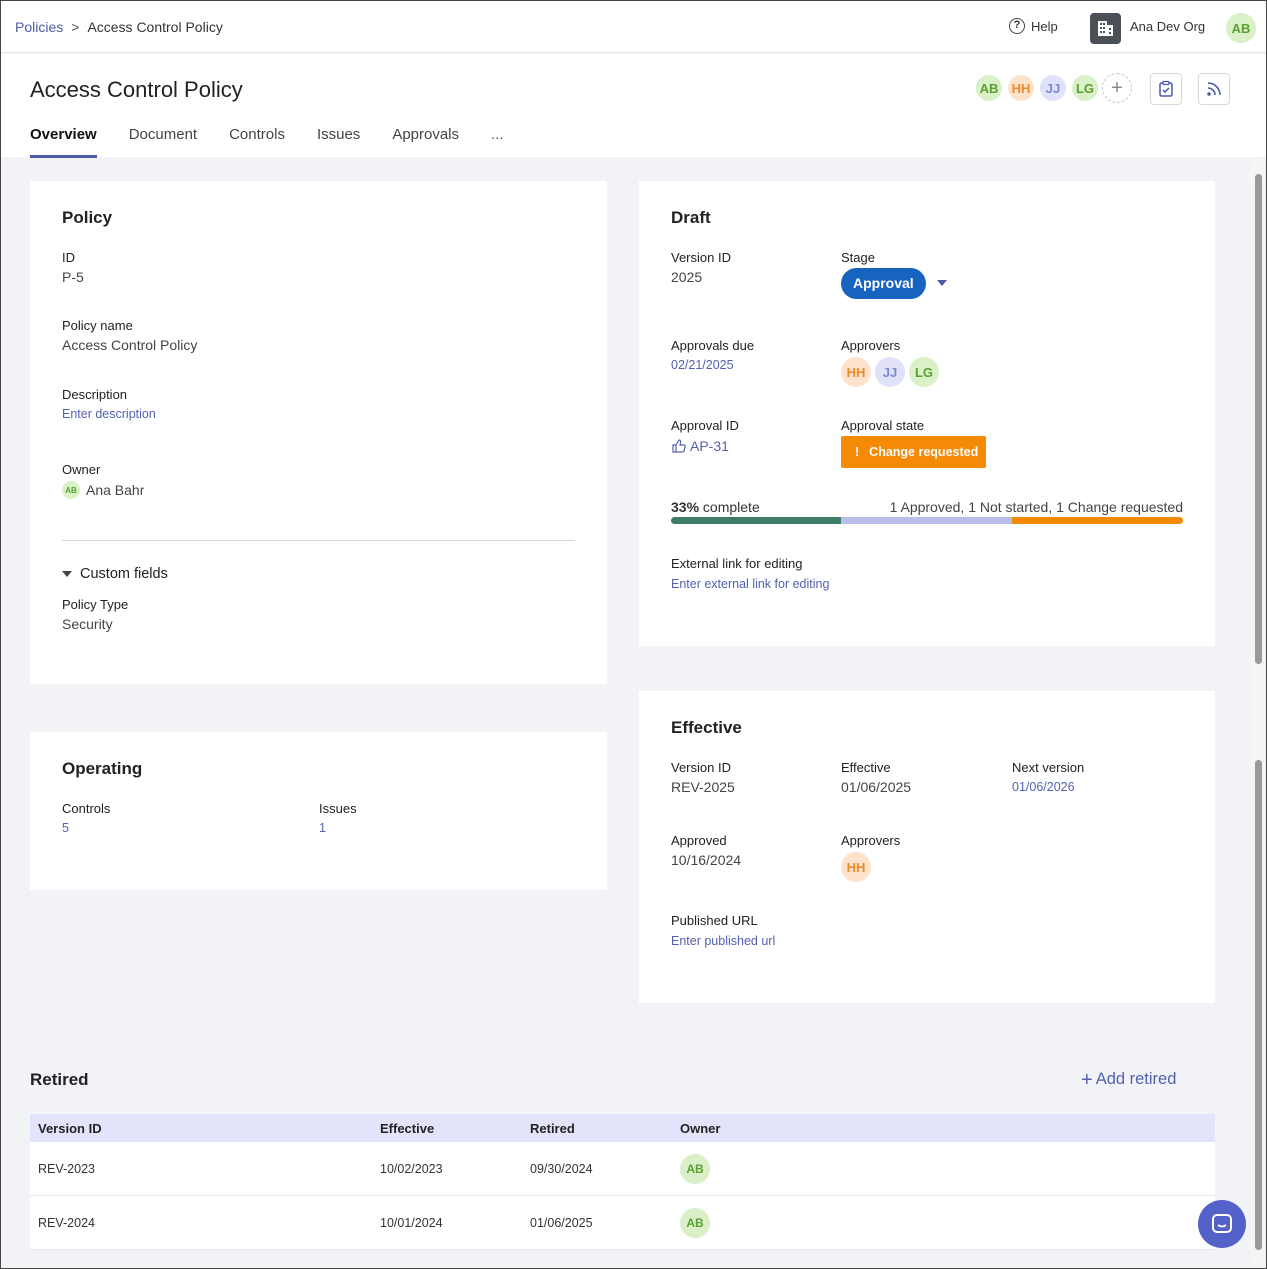 The image size is (1267, 1269). I want to click on stage-dropdown-icon, so click(942, 283).